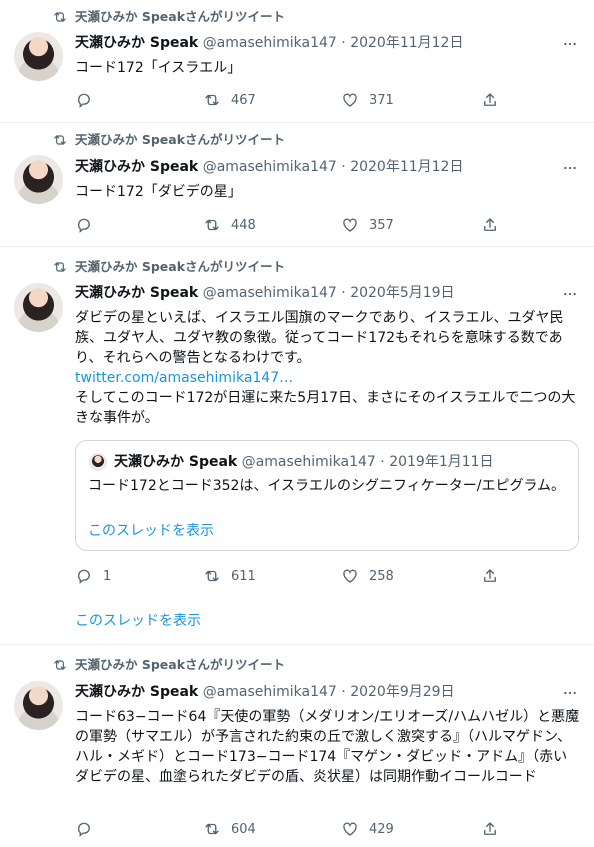  What do you see at coordinates (243, 829) in the screenshot?
I see `retweet-count: 604` at bounding box center [243, 829].